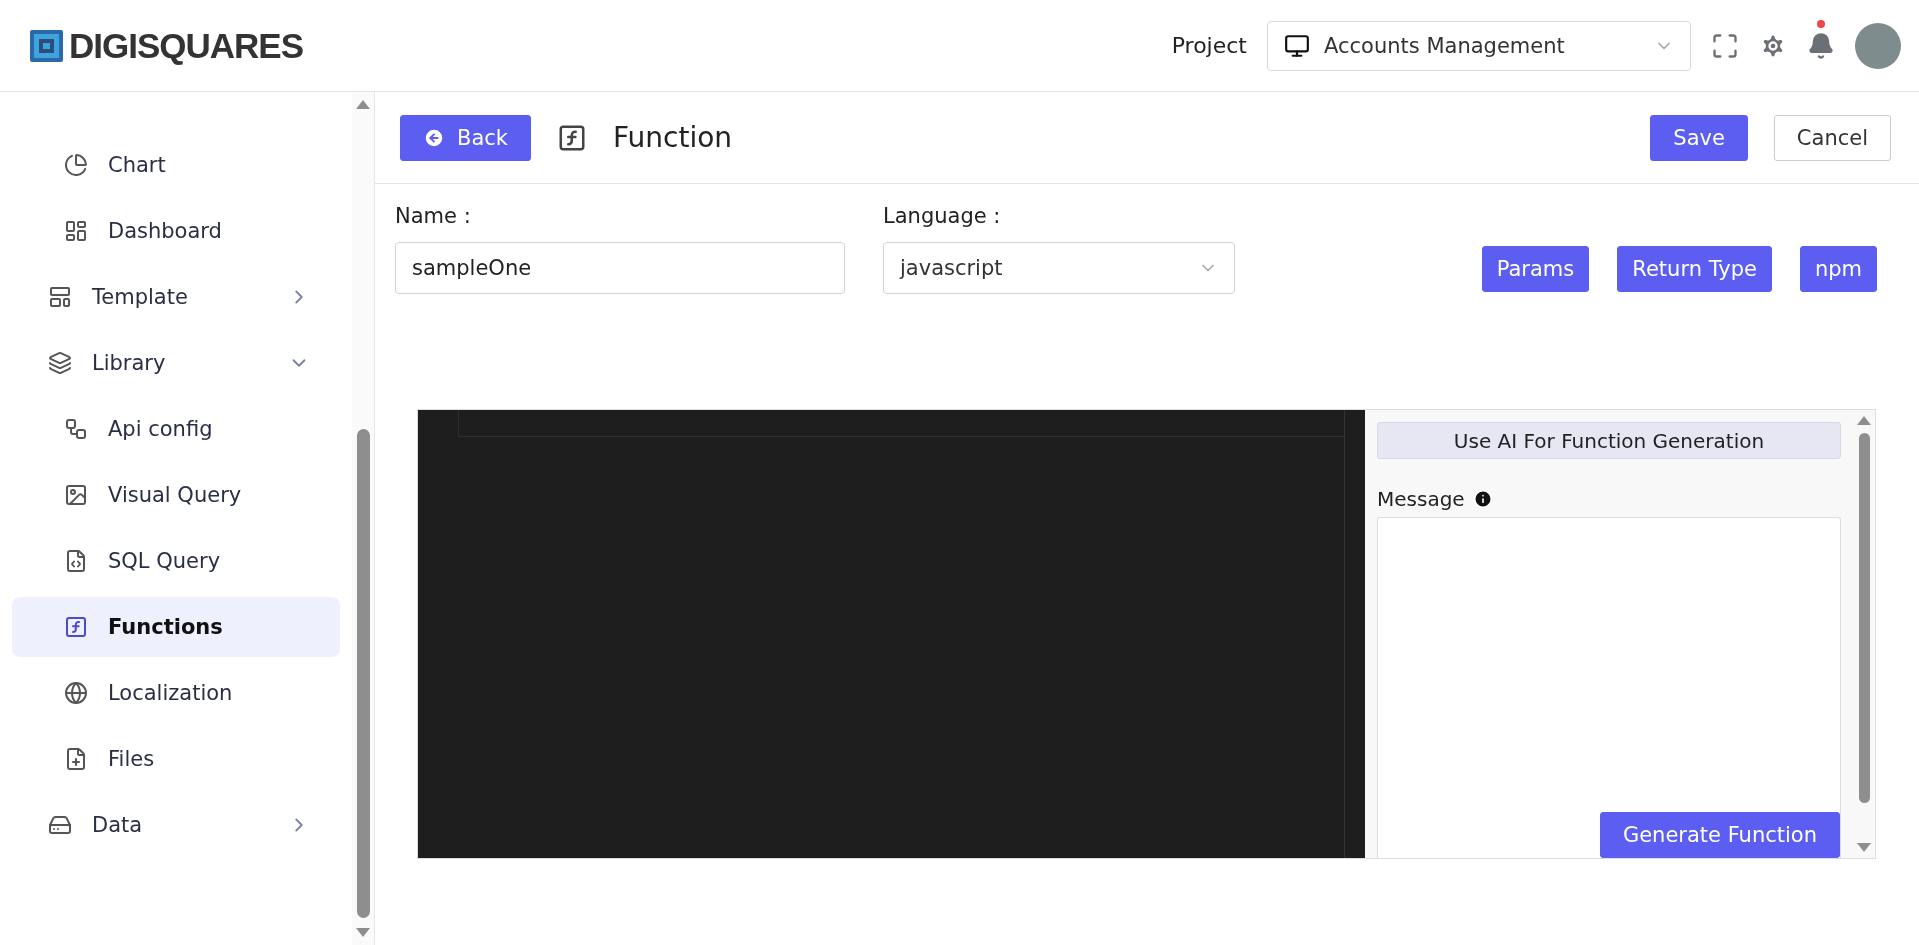 The height and width of the screenshot is (945, 1919). What do you see at coordinates (1609, 440) in the screenshot?
I see `ai-panel-title: Use AI For Function Generation` at bounding box center [1609, 440].